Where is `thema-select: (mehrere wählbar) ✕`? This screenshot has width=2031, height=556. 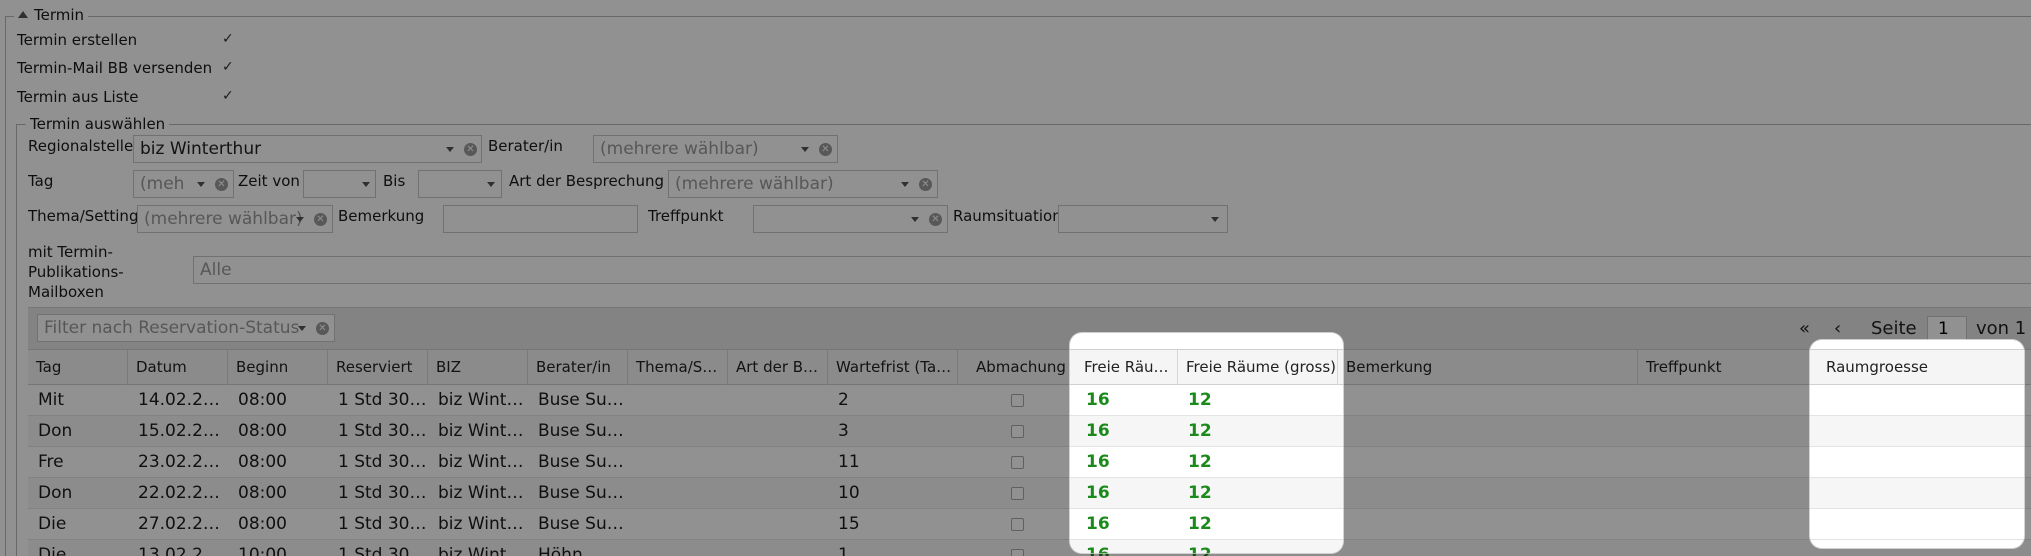
thema-select: (mehrere wählbar) ✕ is located at coordinates (235, 219).